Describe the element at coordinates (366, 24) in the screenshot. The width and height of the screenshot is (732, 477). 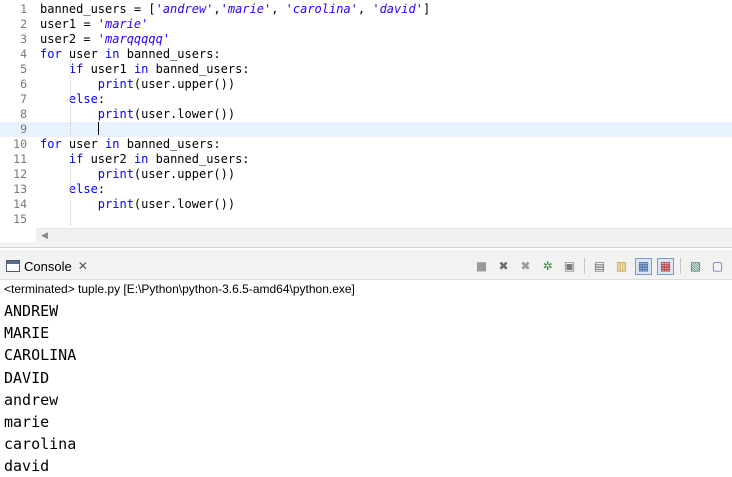
I see `code-line: 2 user1 = 'marie'` at that location.